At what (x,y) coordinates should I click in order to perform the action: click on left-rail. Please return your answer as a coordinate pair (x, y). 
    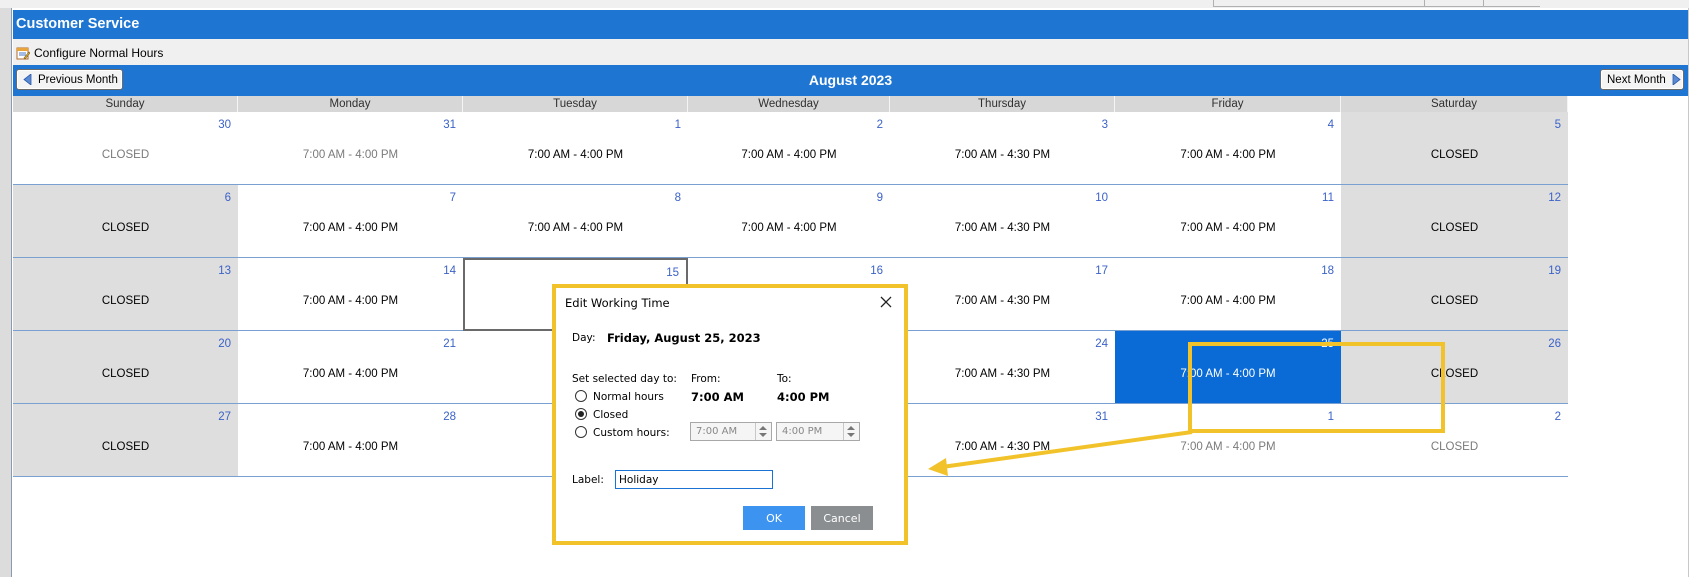
    Looking at the image, I should click on (6, 292).